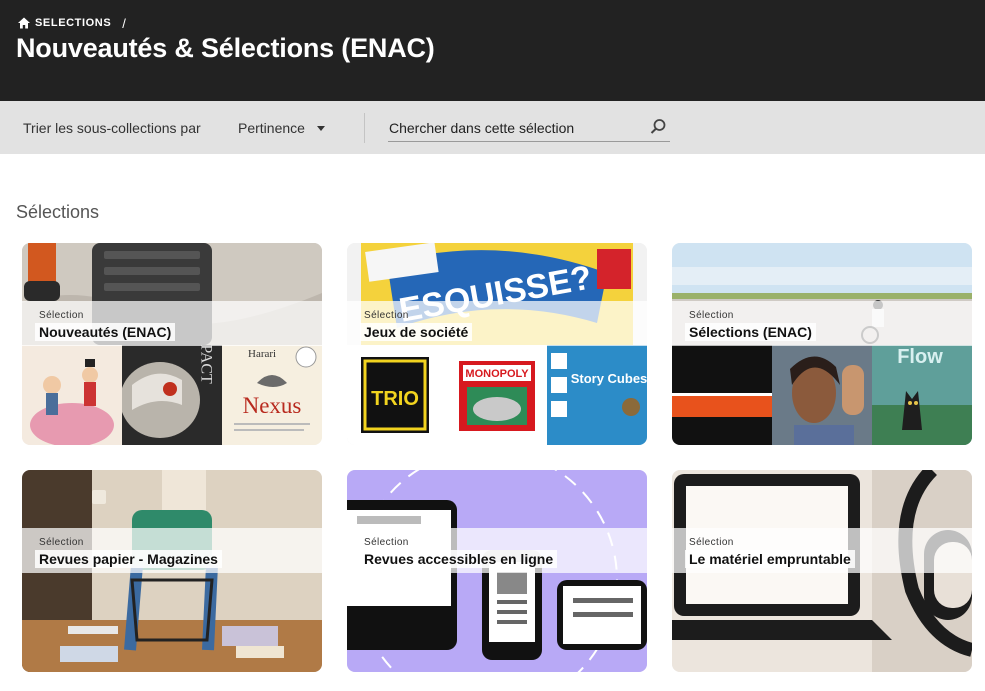 The height and width of the screenshot is (691, 985). Describe the element at coordinates (112, 128) in the screenshot. I see `sort-label: Trier les sous-collections par` at that location.